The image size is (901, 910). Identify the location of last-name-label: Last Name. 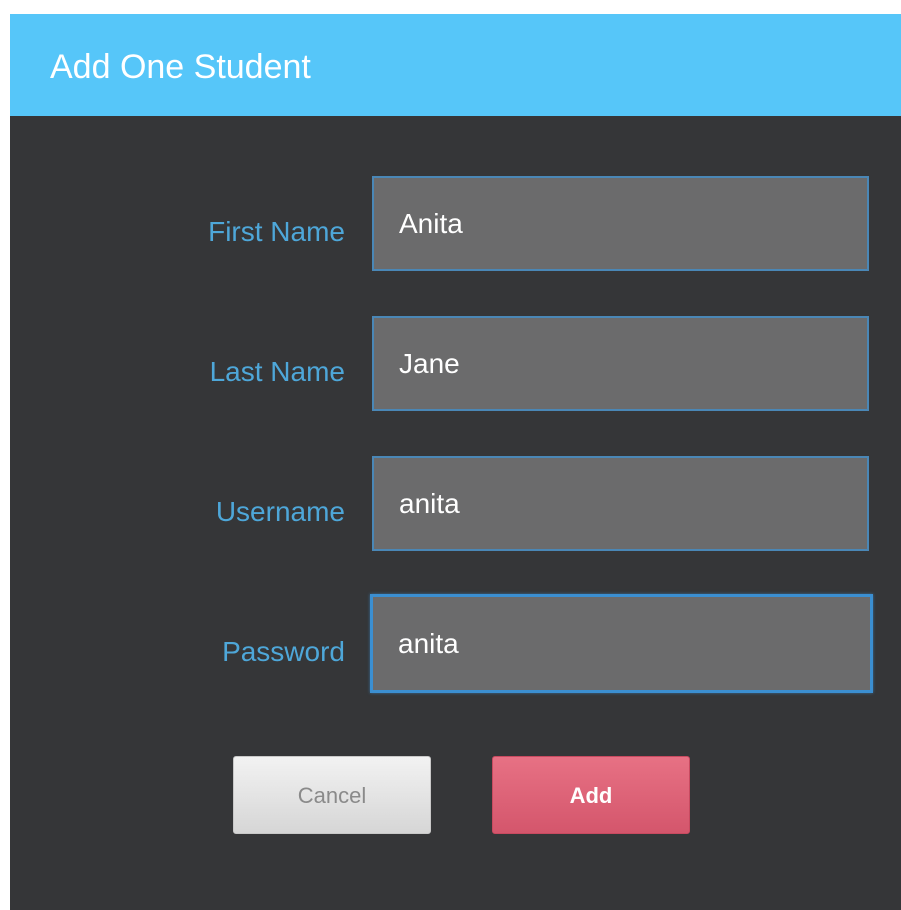
(277, 371).